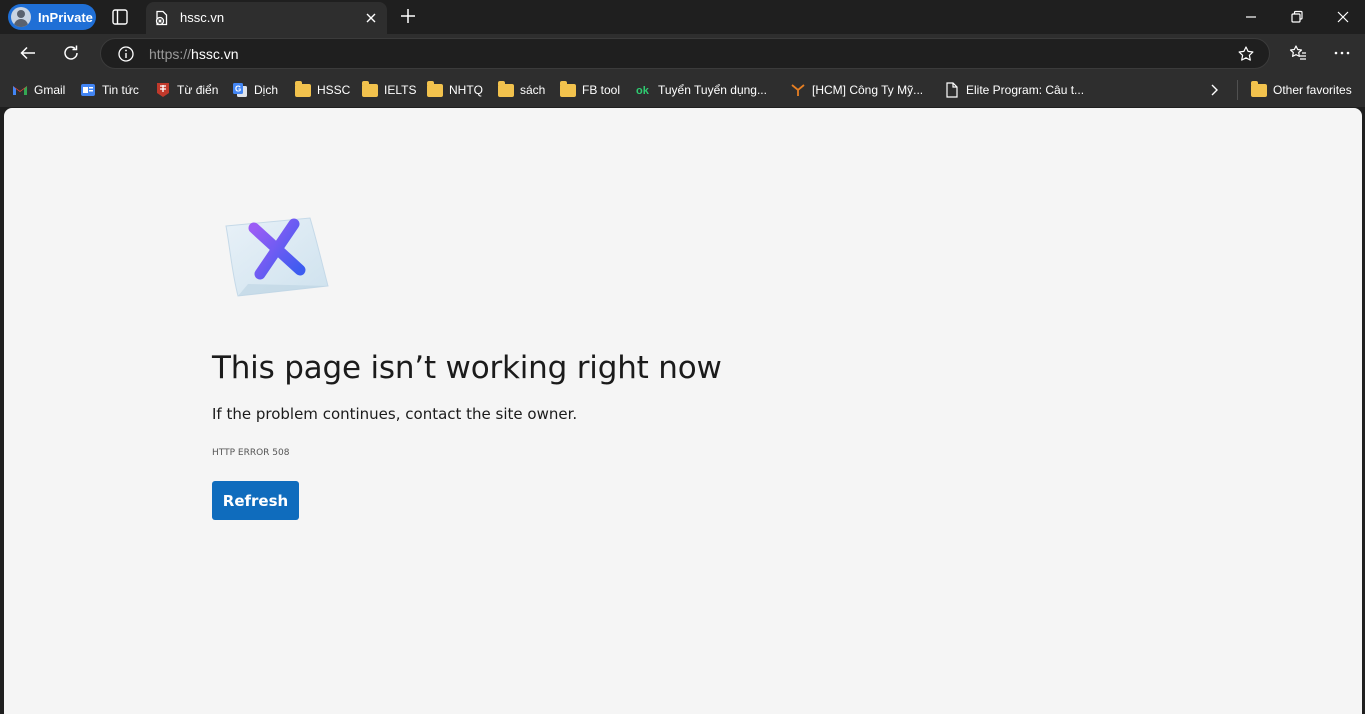  What do you see at coordinates (1246, 54) in the screenshot?
I see `add-favorite-star-icon` at bounding box center [1246, 54].